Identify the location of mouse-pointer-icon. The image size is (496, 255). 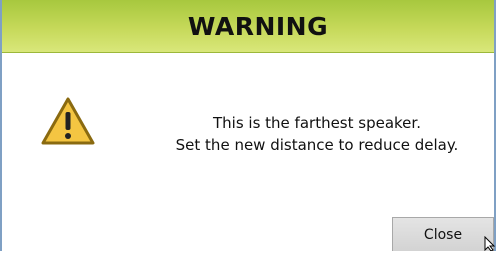
(490, 243).